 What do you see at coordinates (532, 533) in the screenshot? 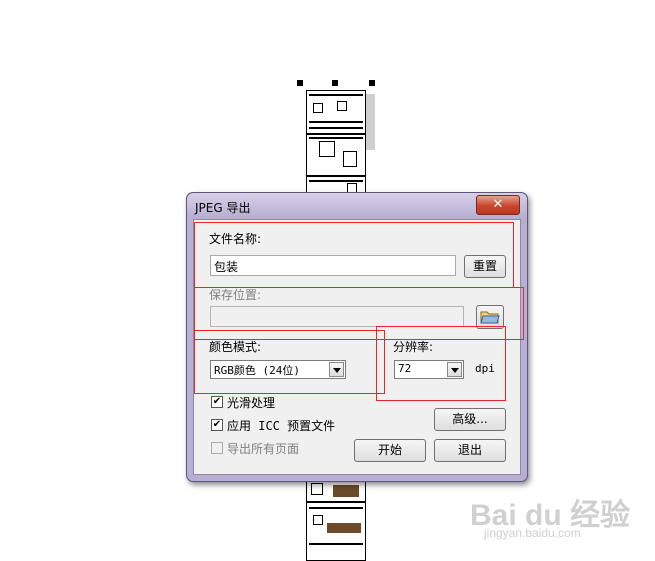
I see `watermark-url: jingyan.baidu.com` at bounding box center [532, 533].